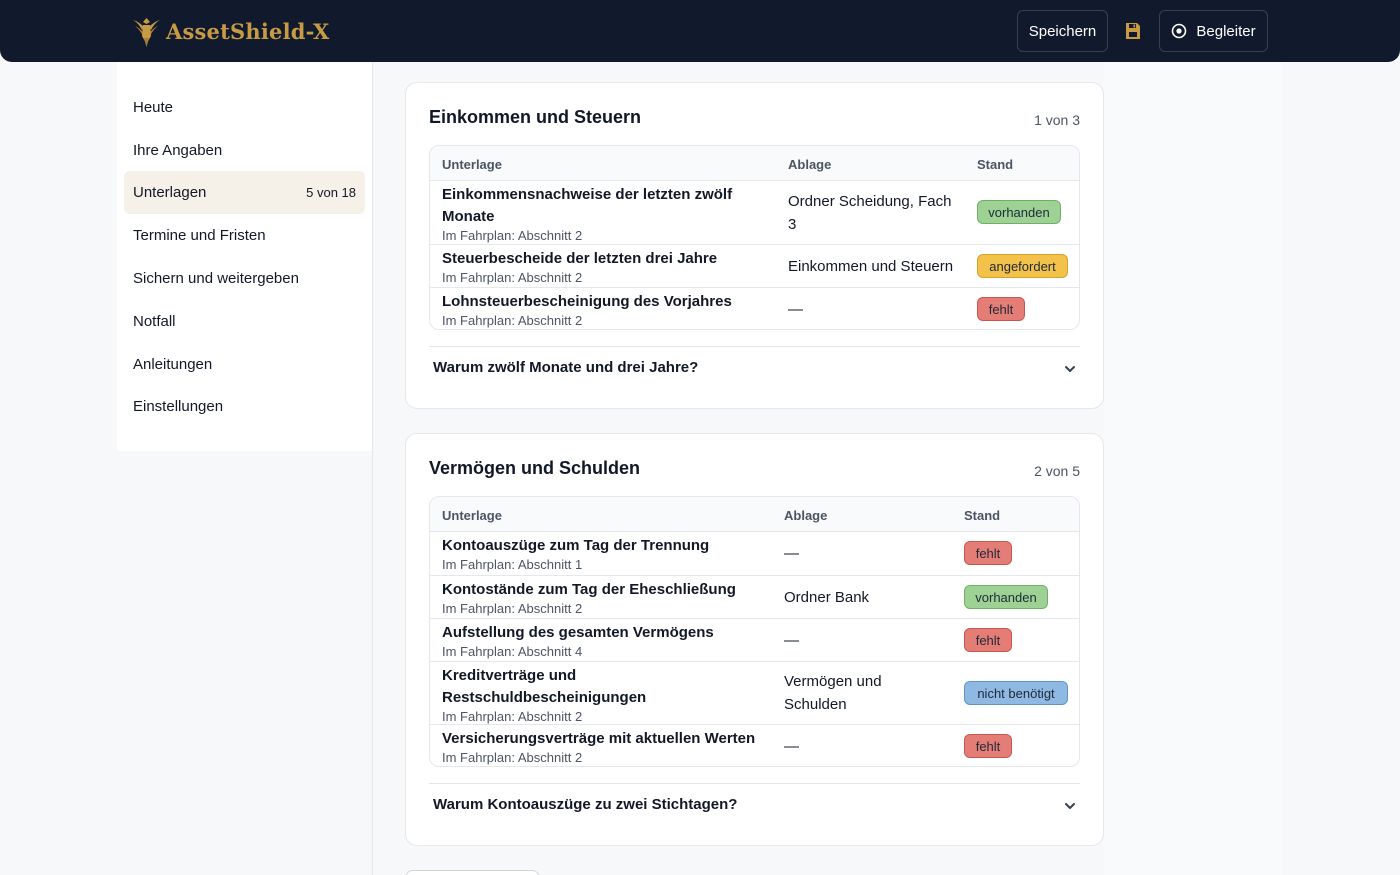 The height and width of the screenshot is (875, 1400). What do you see at coordinates (576, 545) in the screenshot?
I see `document-name: Kontoauszüge zum Tag der Trennung` at bounding box center [576, 545].